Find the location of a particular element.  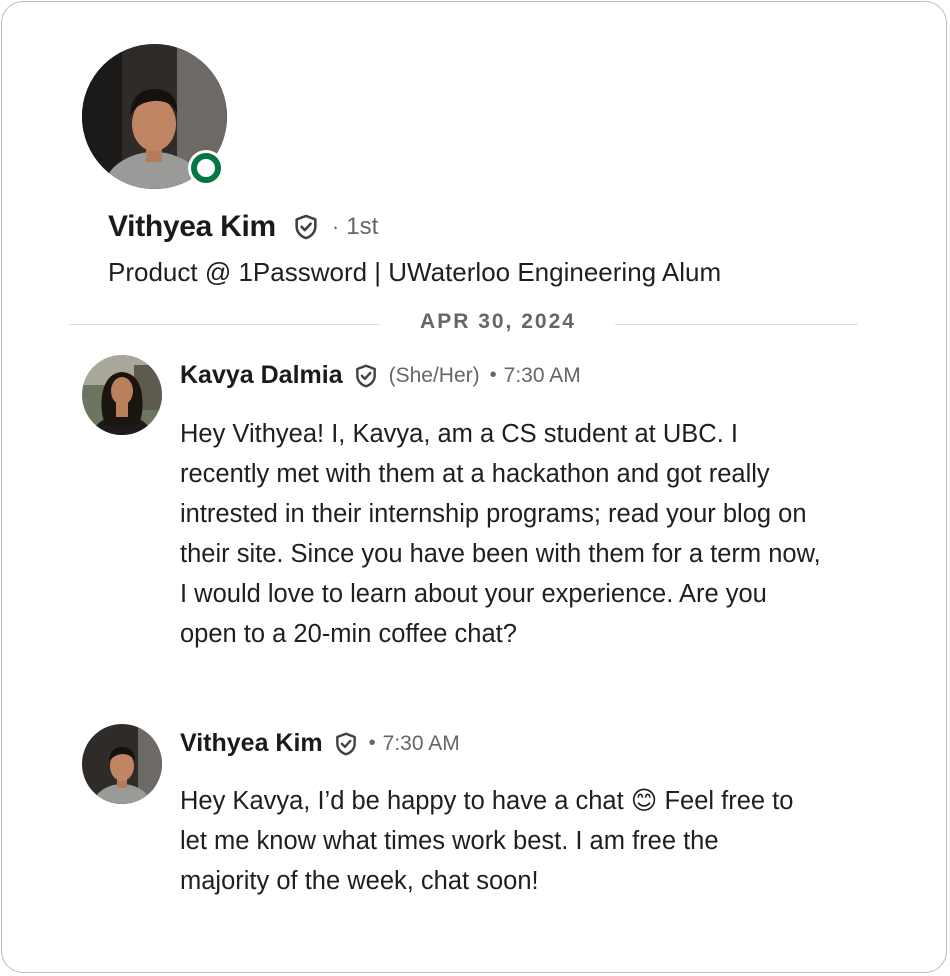

online-status-indicator is located at coordinates (206, 168).